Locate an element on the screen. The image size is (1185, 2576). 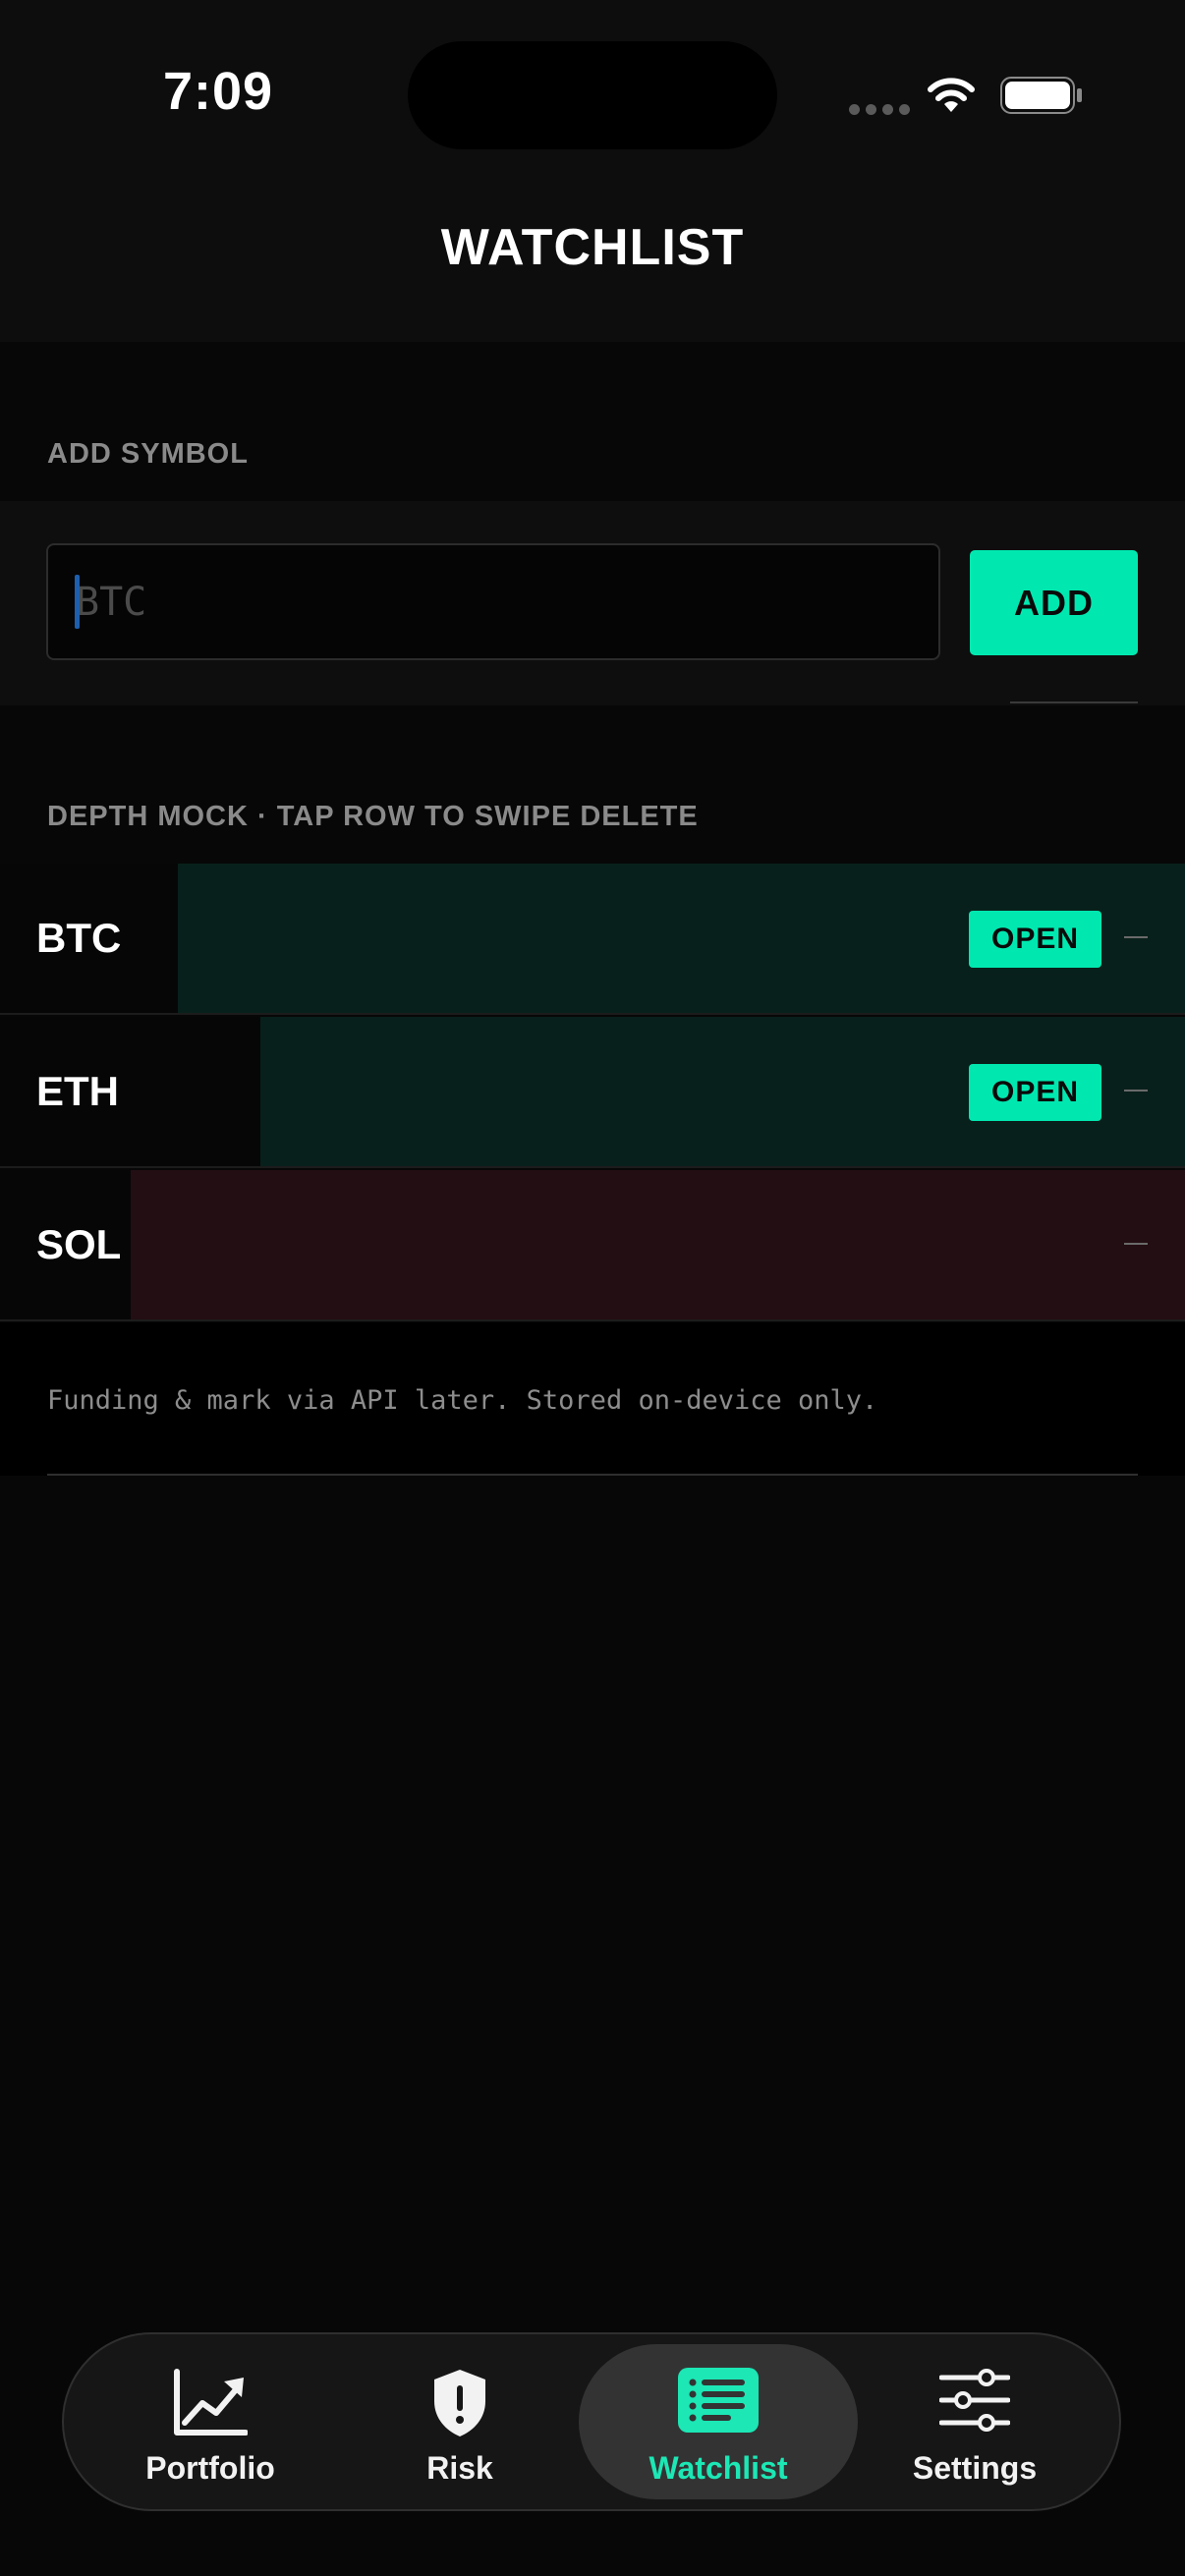
tab-watchlist: Watchlist is located at coordinates (719, 2421).